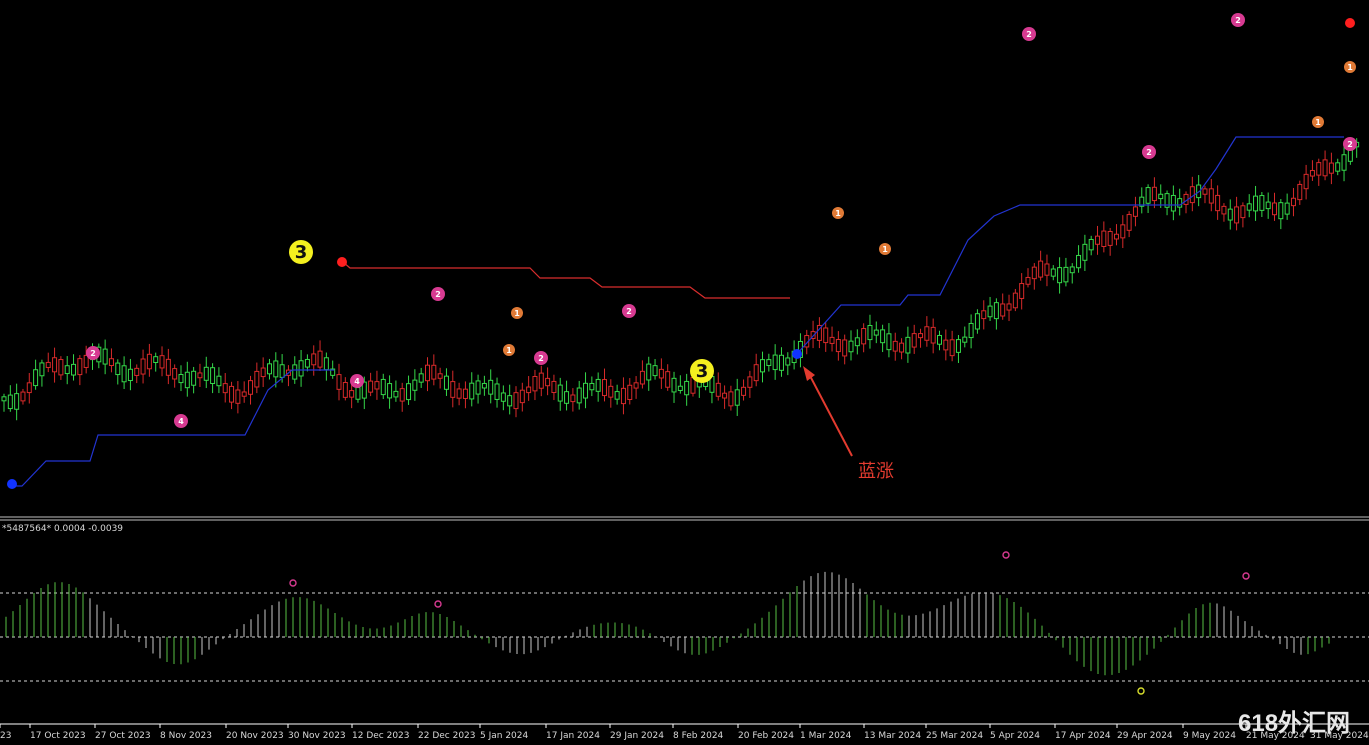 Image resolution: width=1369 pixels, height=745 pixels. Describe the element at coordinates (1294, 723) in the screenshot. I see `watermark: 618外汇网` at that location.